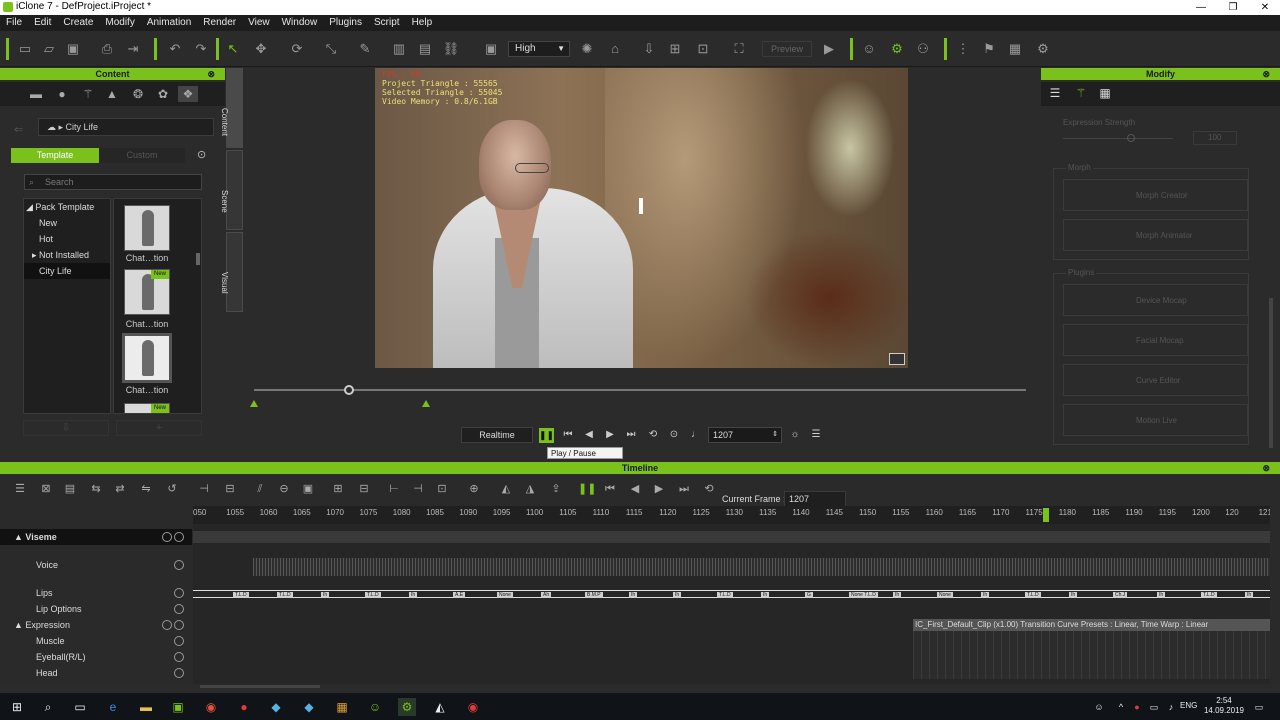  Describe the element at coordinates (113, 707) in the screenshot. I see `edge-icon: e` at that location.